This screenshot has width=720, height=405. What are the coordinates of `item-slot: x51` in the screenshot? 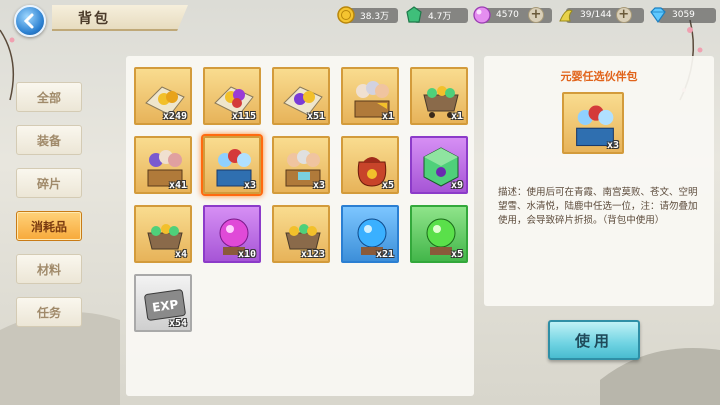 It's located at (301, 96).